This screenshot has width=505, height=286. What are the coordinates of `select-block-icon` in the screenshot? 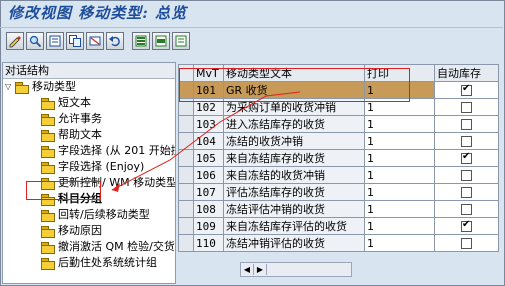 It's located at (161, 41).